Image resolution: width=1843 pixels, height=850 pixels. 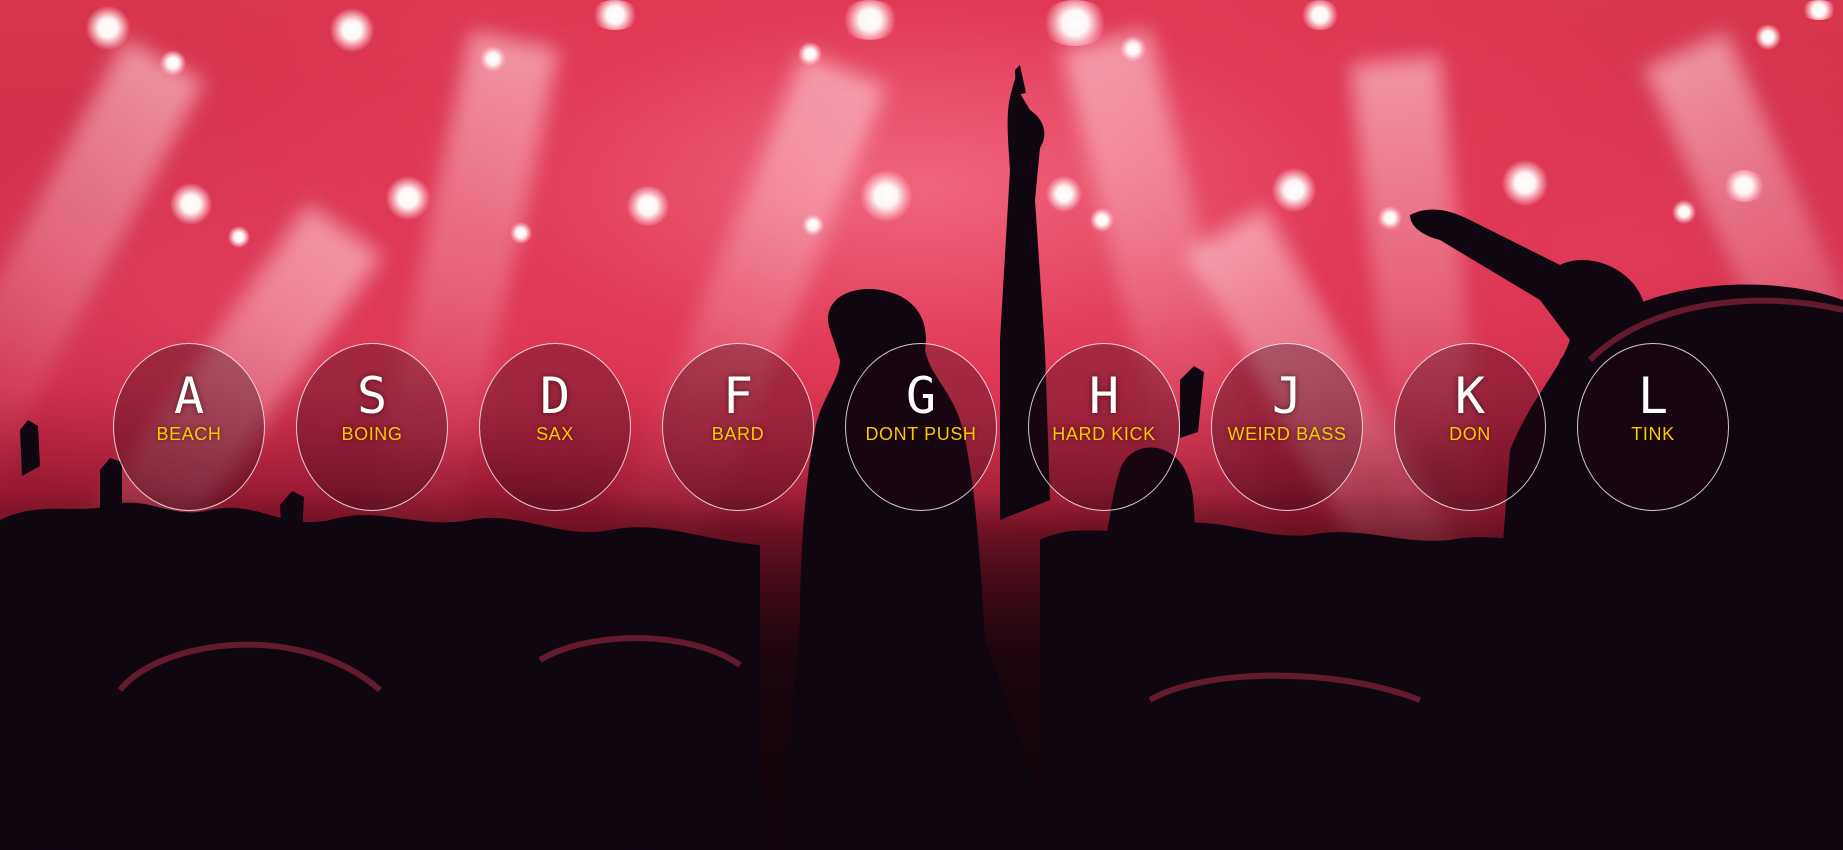 I want to click on key-sound-label: SAX, so click(x=555, y=434).